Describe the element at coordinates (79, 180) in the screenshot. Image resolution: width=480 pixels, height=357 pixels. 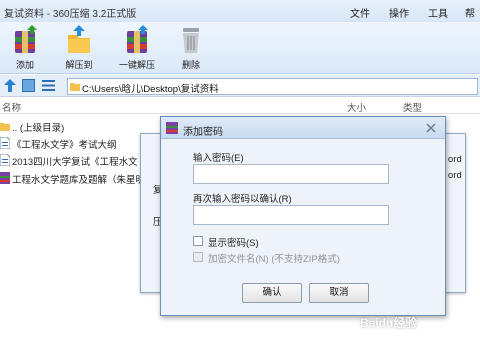
I see `file-name: 工程水文学题库及题解（朱星明` at that location.